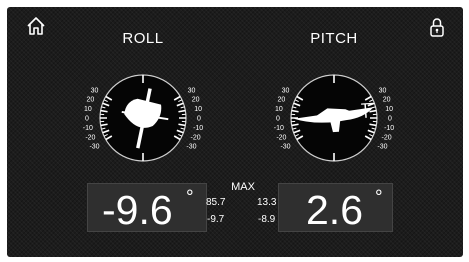 This screenshot has height=262, width=469. What do you see at coordinates (137, 210) in the screenshot?
I see `roll-value: -9.6` at bounding box center [137, 210].